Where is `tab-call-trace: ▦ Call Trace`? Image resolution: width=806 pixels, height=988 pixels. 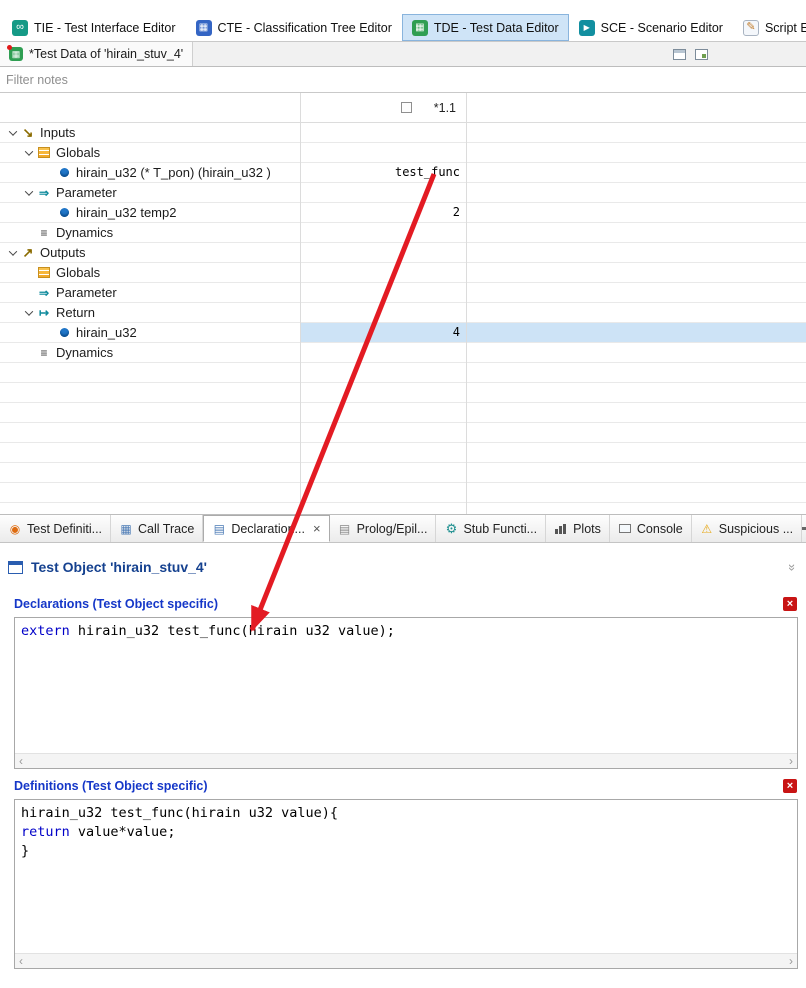
tab-call-trace: ▦ Call Trace is located at coordinates (157, 528).